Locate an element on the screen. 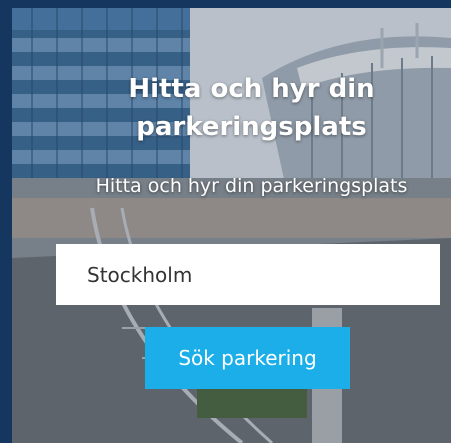 Image resolution: width=451 pixels, height=443 pixels. page-subtitle: Hitta och hyr din parkeringsplats is located at coordinates (251, 186).